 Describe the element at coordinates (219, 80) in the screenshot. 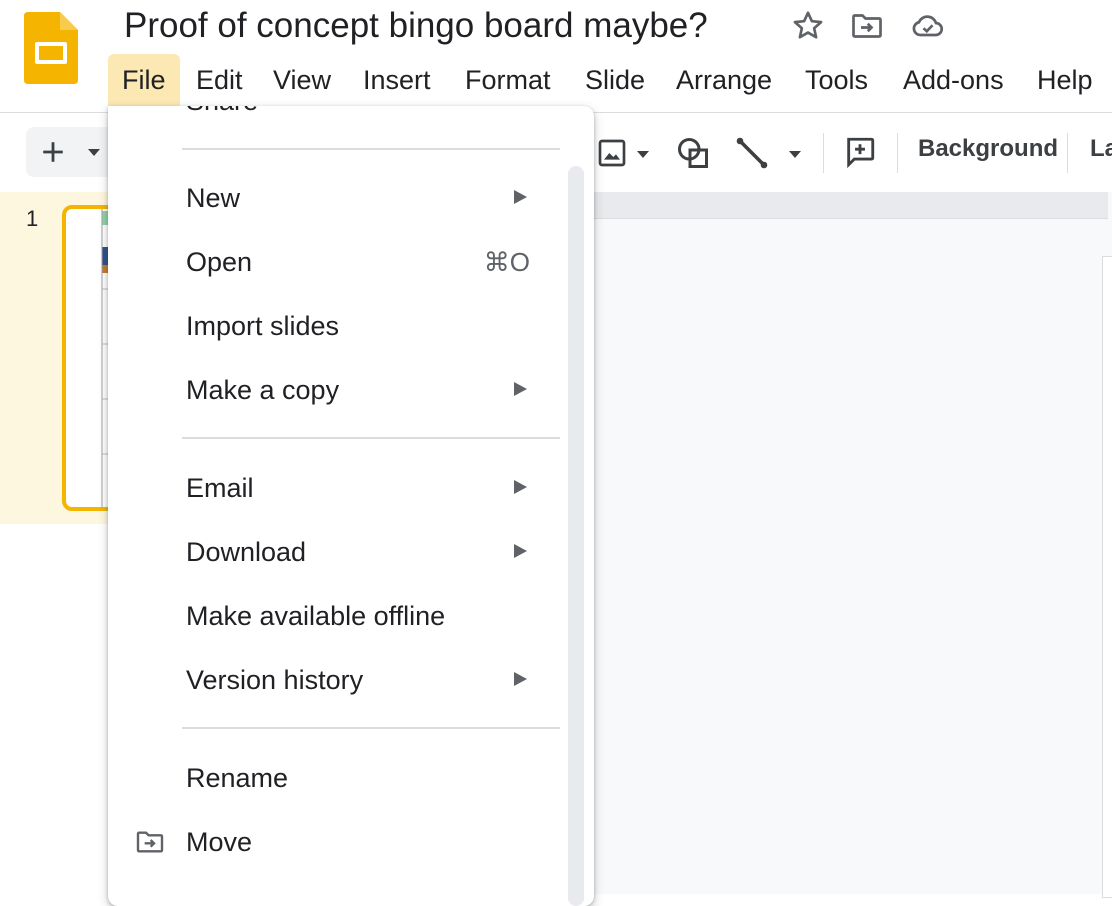

I see `menu-edit: Edit` at that location.